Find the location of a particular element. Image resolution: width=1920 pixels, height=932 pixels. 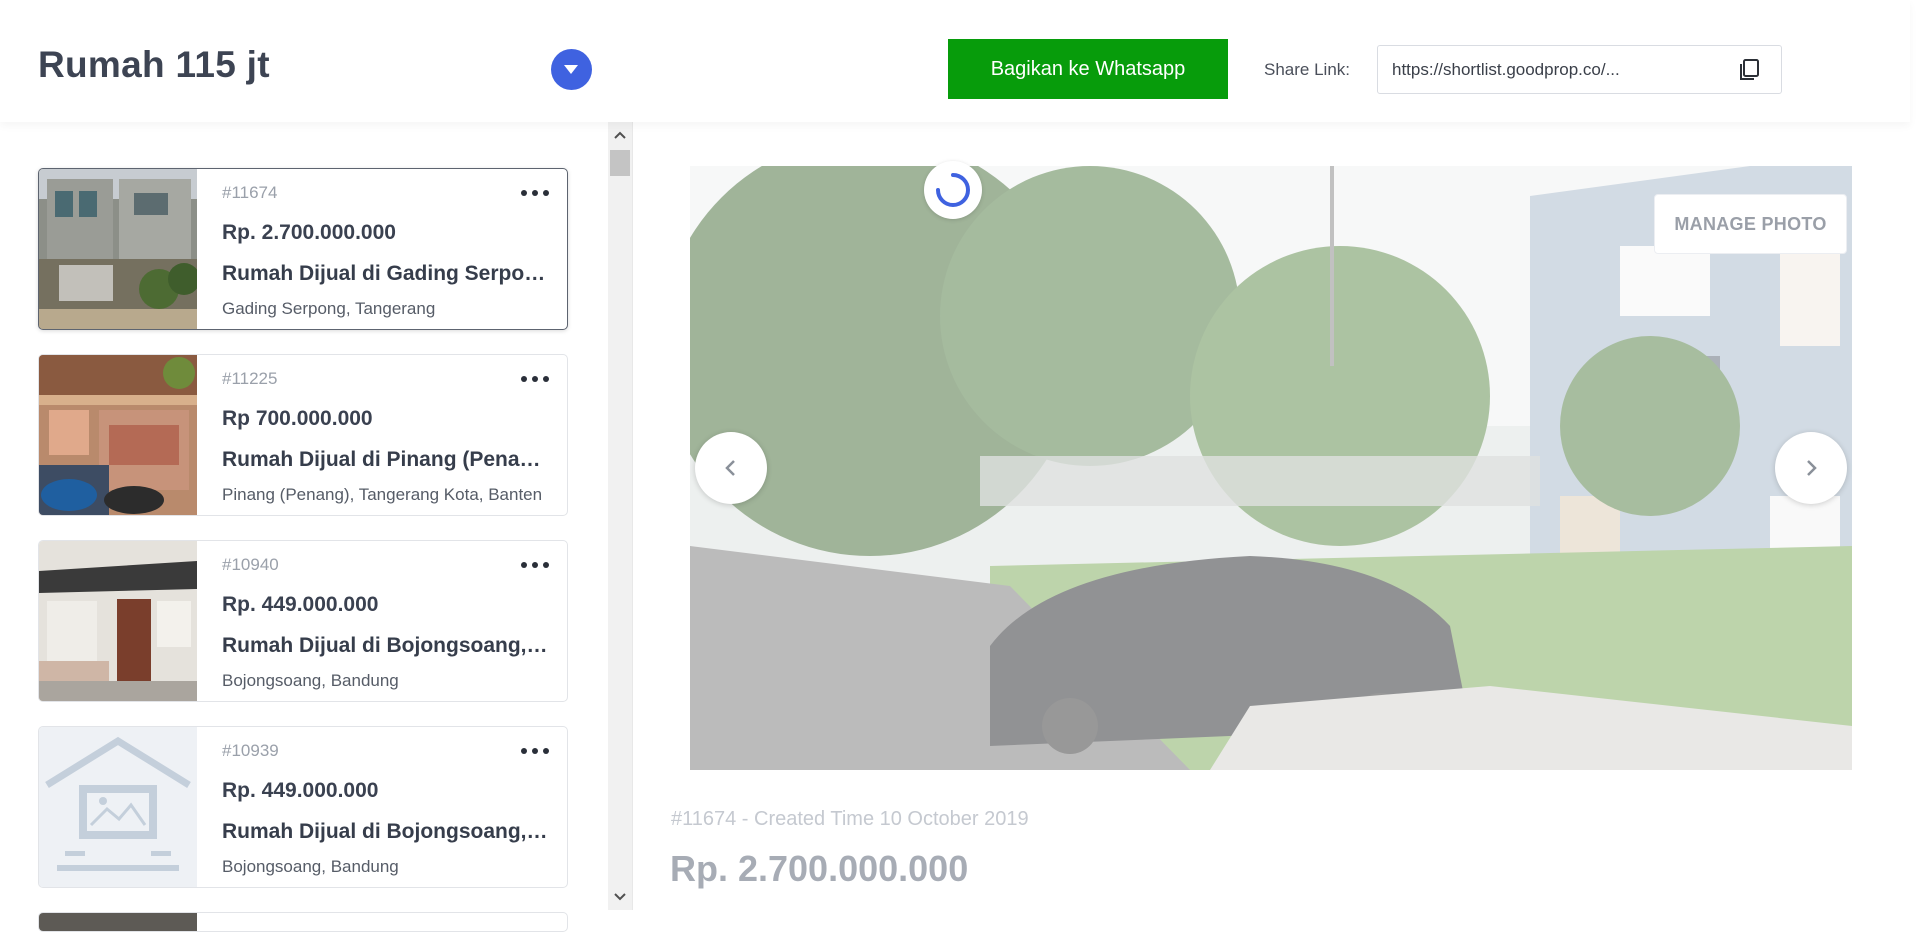

listing-location: Pinang (Penang), Tangerang Kota, Banten is located at coordinates (382, 494).